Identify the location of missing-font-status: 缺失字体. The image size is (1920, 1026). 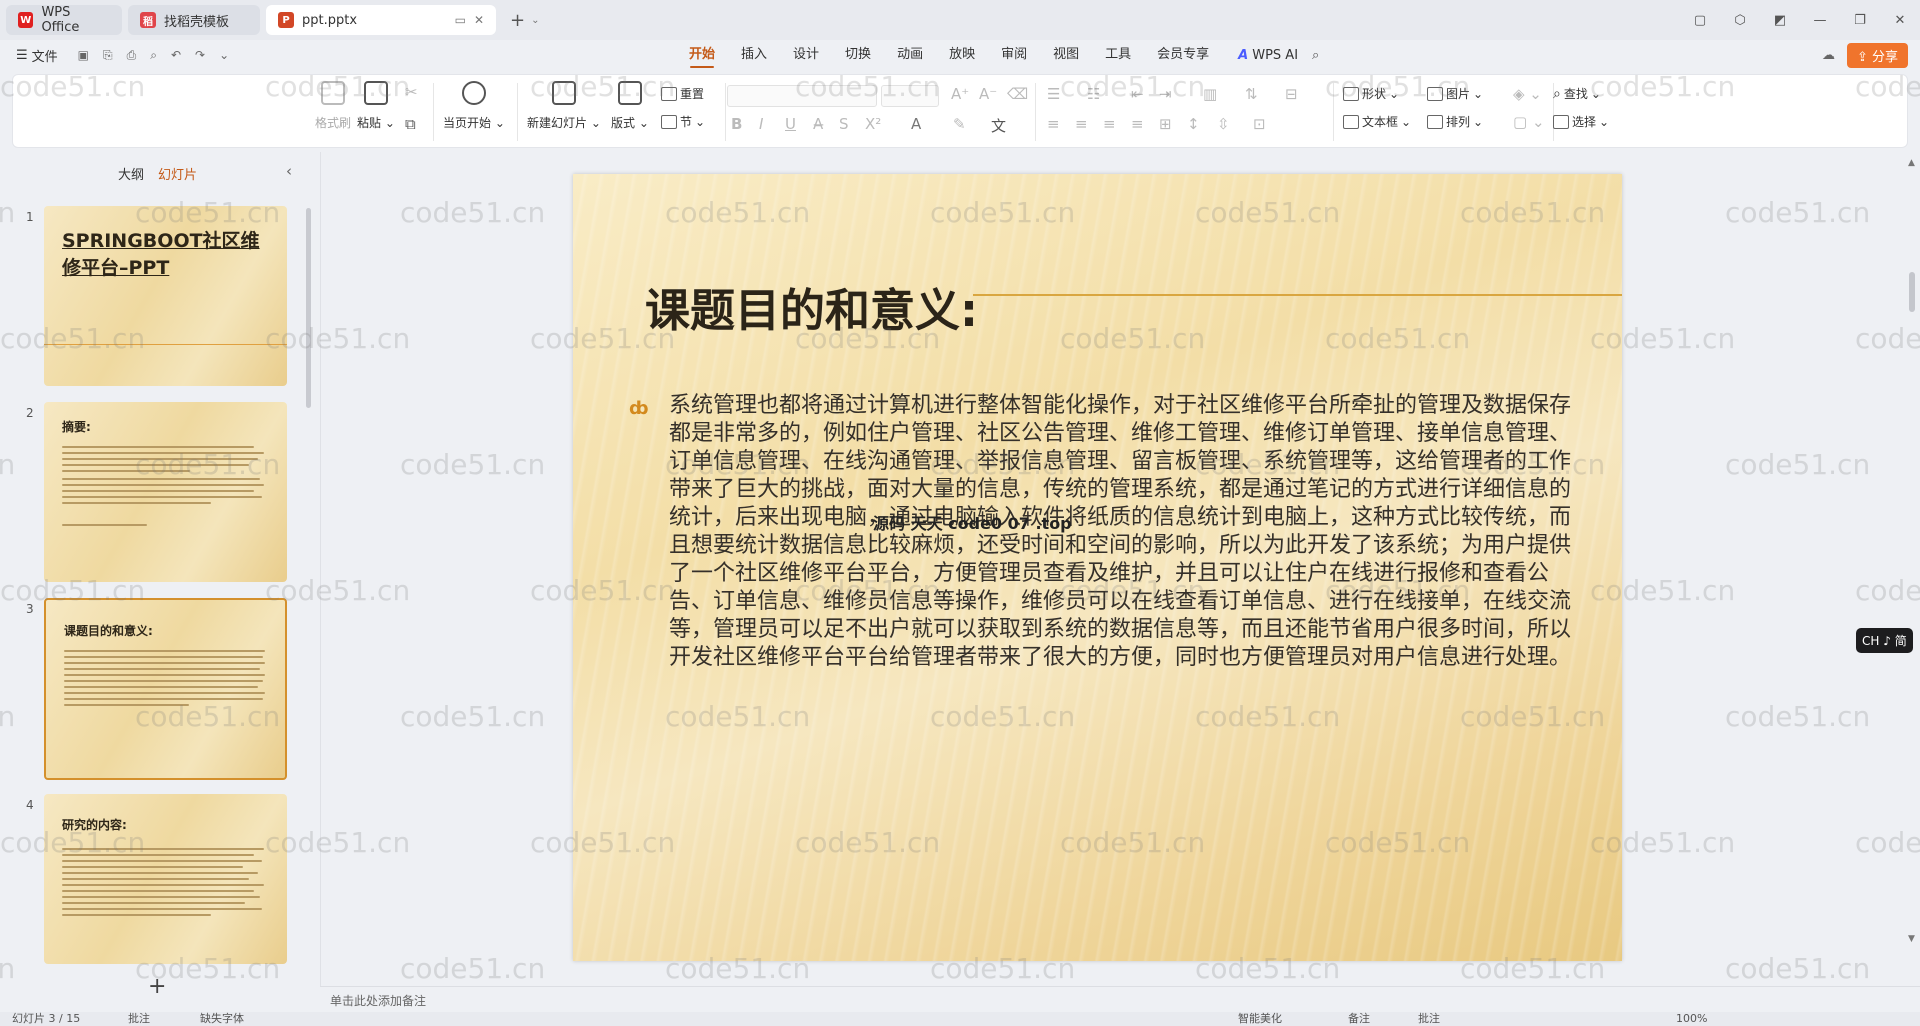
(222, 1019).